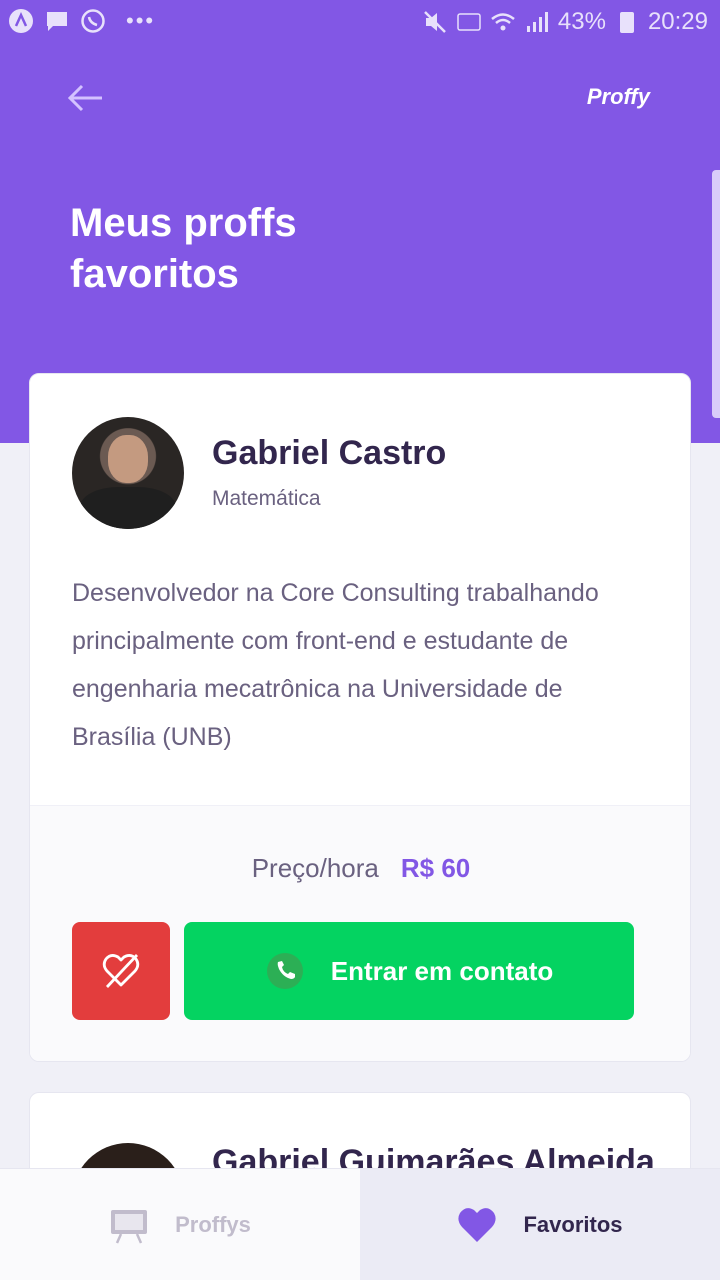 This screenshot has height=1280, width=720. I want to click on easel-icon, so click(129, 1227).